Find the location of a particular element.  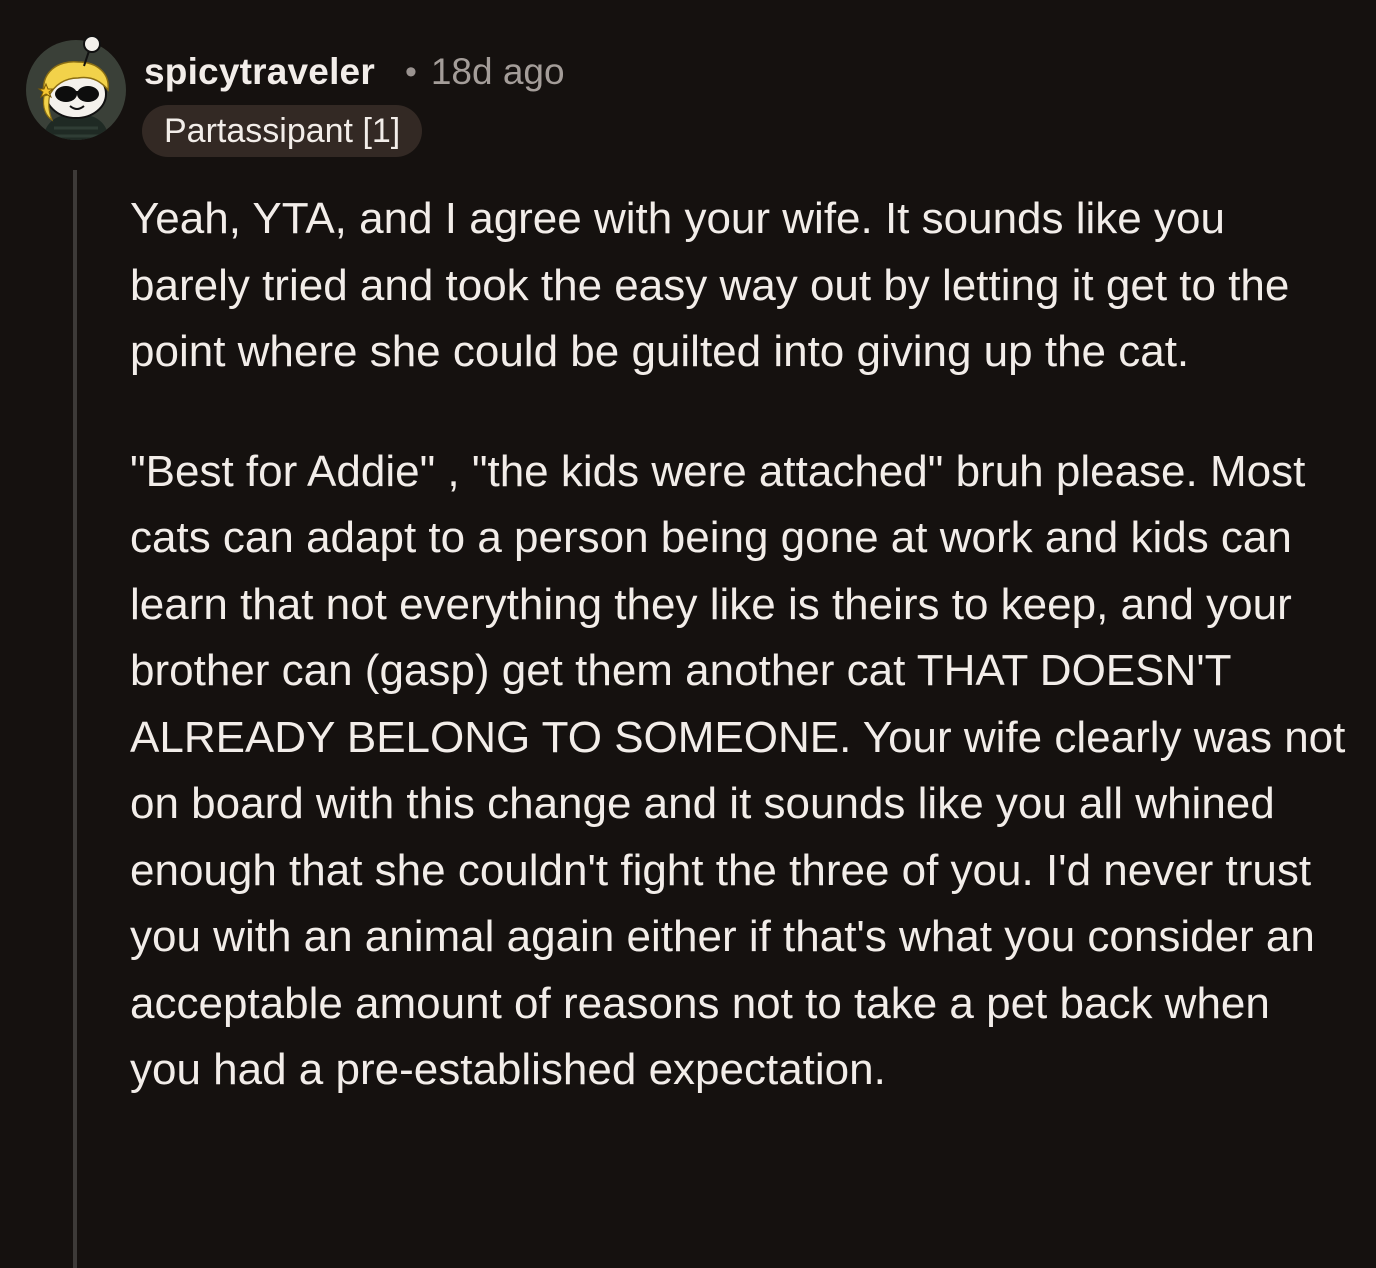

thread-line is located at coordinates (75, 719).